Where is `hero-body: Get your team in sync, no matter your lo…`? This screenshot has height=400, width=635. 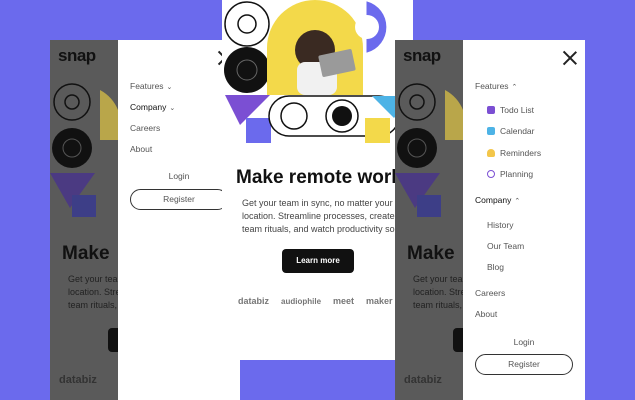 hero-body: Get your team in sync, no matter your lo… is located at coordinates (323, 216).